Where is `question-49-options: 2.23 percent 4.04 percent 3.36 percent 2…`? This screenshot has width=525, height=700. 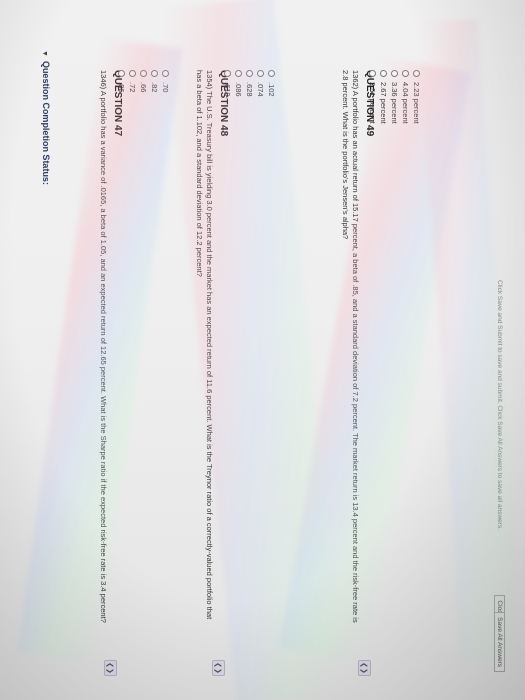
question-49-options: 2.23 percent 4.04 percent 3.36 percent 2… is located at coordinates (395, 97).